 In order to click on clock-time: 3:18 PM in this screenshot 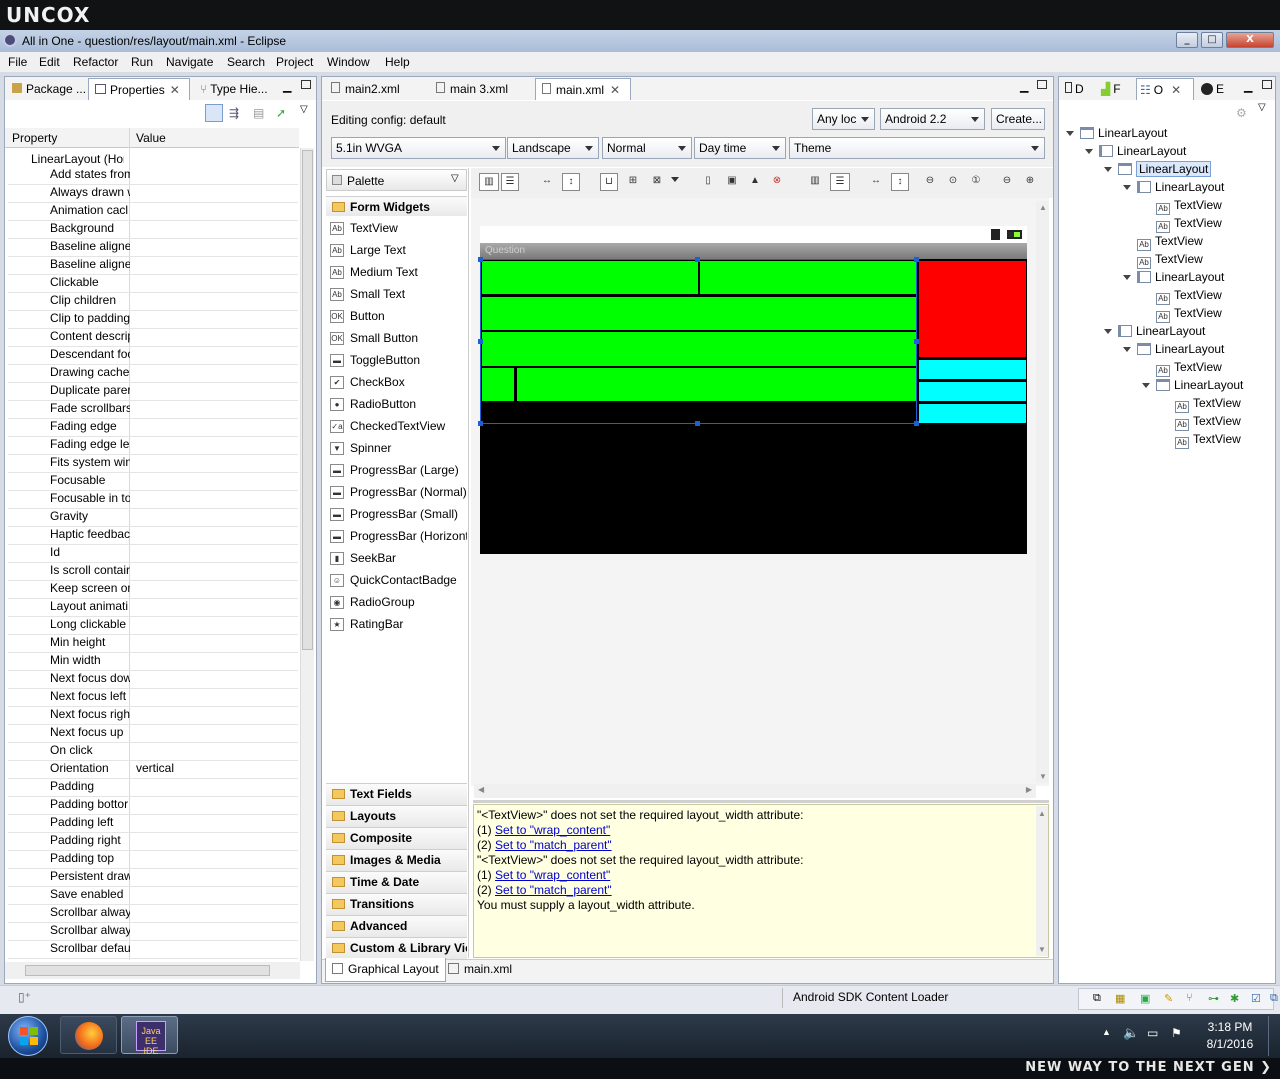, I will do `click(1230, 1027)`.